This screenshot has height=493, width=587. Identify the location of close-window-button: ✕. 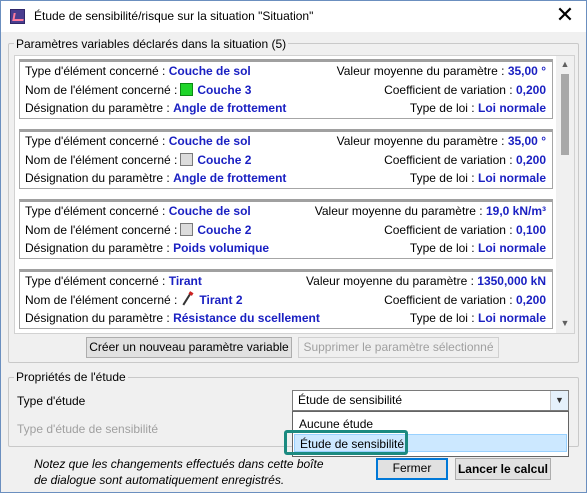
(565, 16).